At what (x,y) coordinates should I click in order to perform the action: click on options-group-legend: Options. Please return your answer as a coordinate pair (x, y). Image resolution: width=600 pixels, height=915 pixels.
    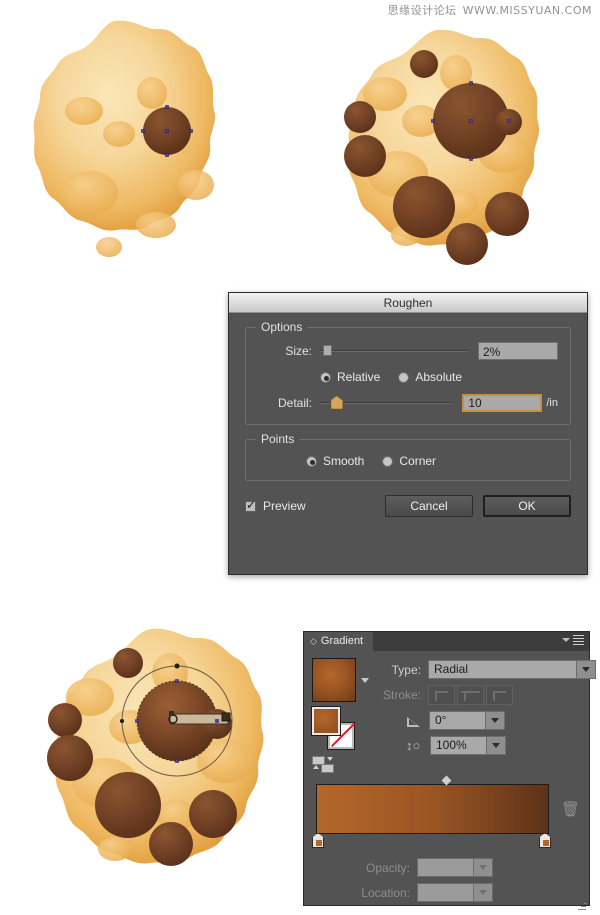
    Looking at the image, I should click on (282, 327).